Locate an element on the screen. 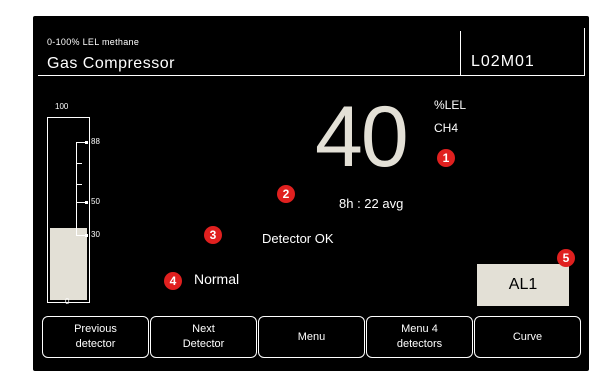  level-gauge-fill is located at coordinates (68, 264).